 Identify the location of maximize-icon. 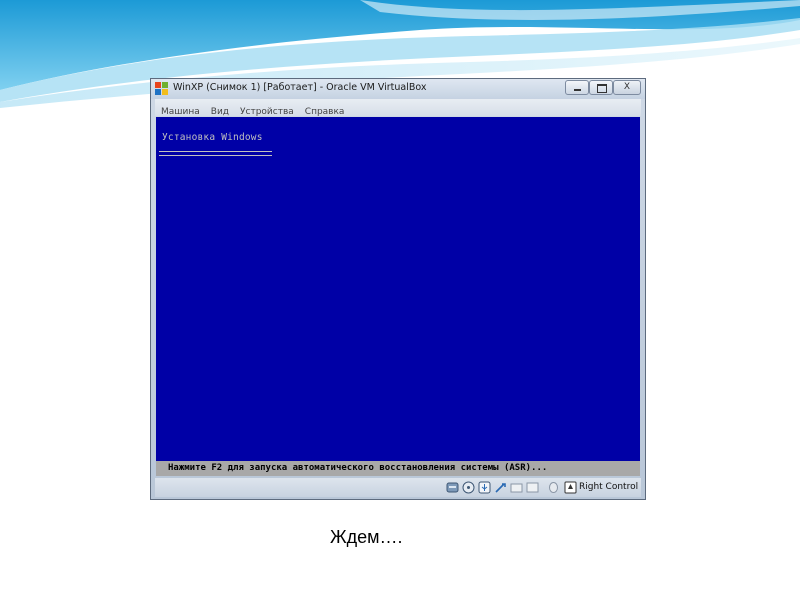
(602, 88).